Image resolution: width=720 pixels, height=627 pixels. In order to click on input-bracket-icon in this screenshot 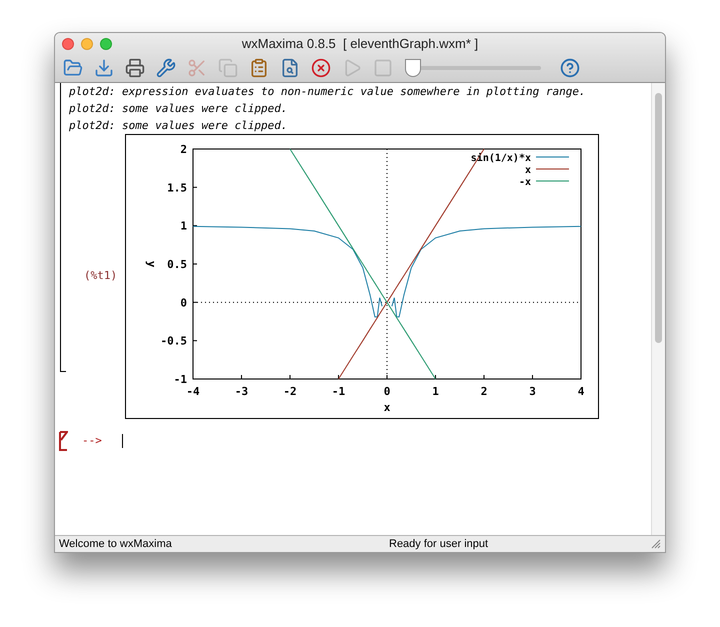, I will do `click(63, 441)`.